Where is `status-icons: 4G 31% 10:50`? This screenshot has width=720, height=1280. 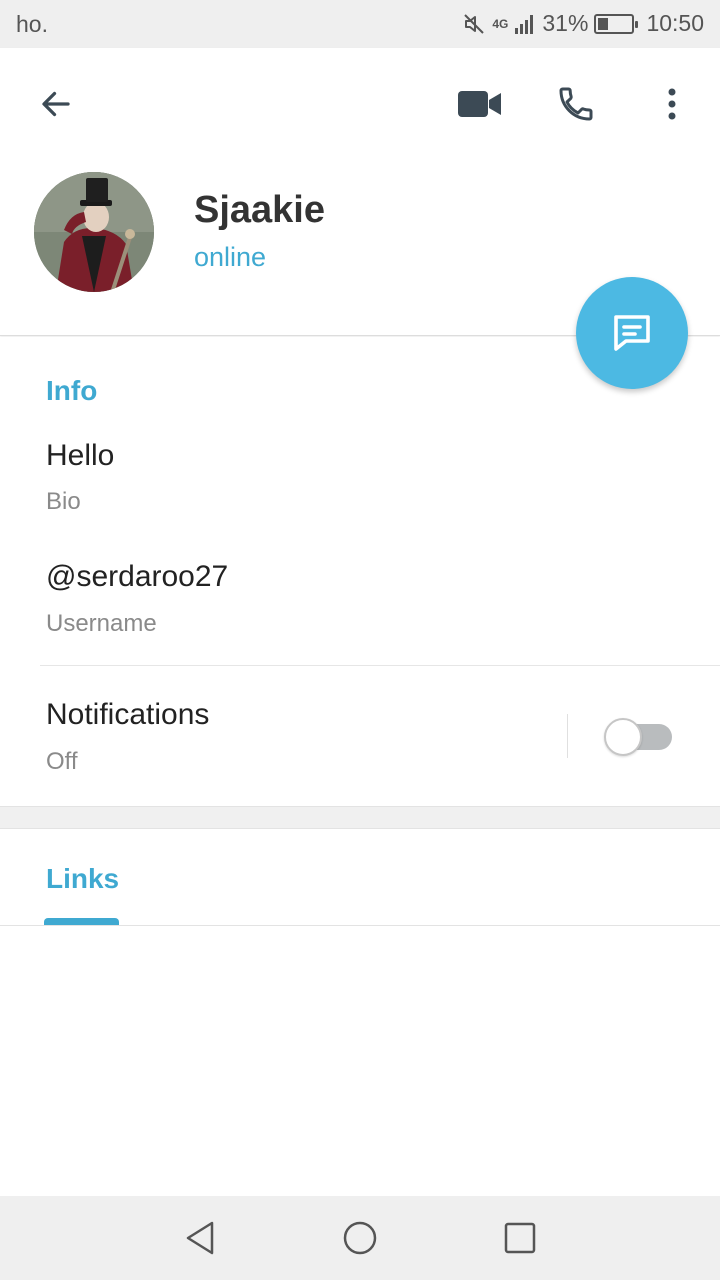
status-icons: 4G 31% 10:50 is located at coordinates (583, 23).